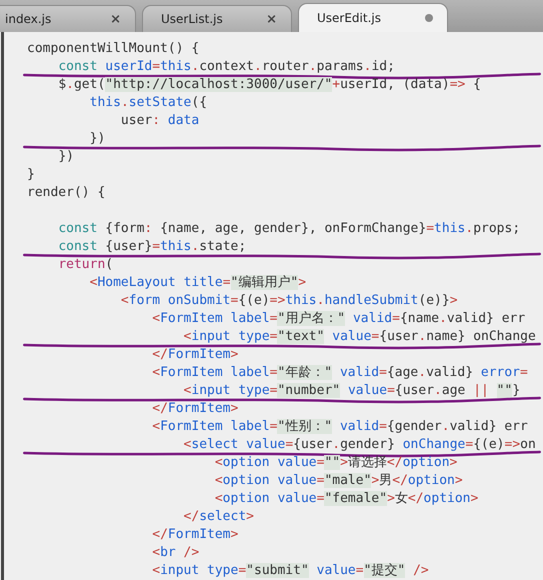 The height and width of the screenshot is (580, 543). Describe the element at coordinates (217, 18) in the screenshot. I see `file-tab: UserList.js ×` at that location.